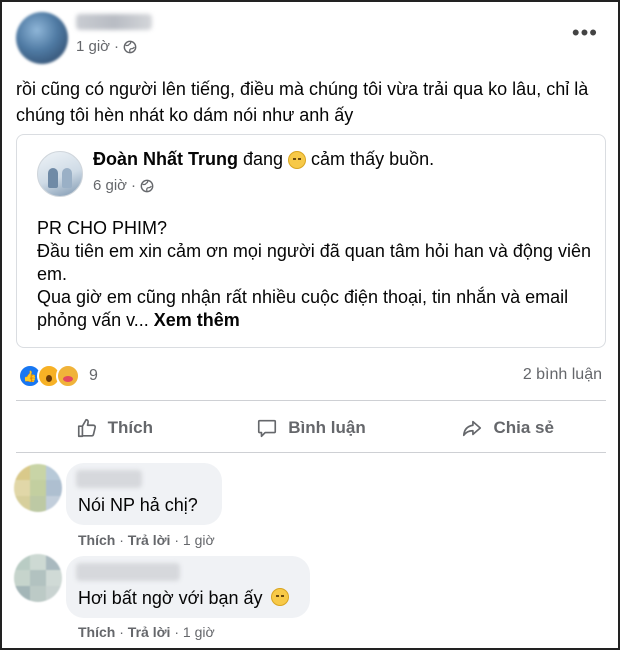  I want to click on comment-bubble: Hơi bất ngờ với bạn ấy, so click(188, 587).